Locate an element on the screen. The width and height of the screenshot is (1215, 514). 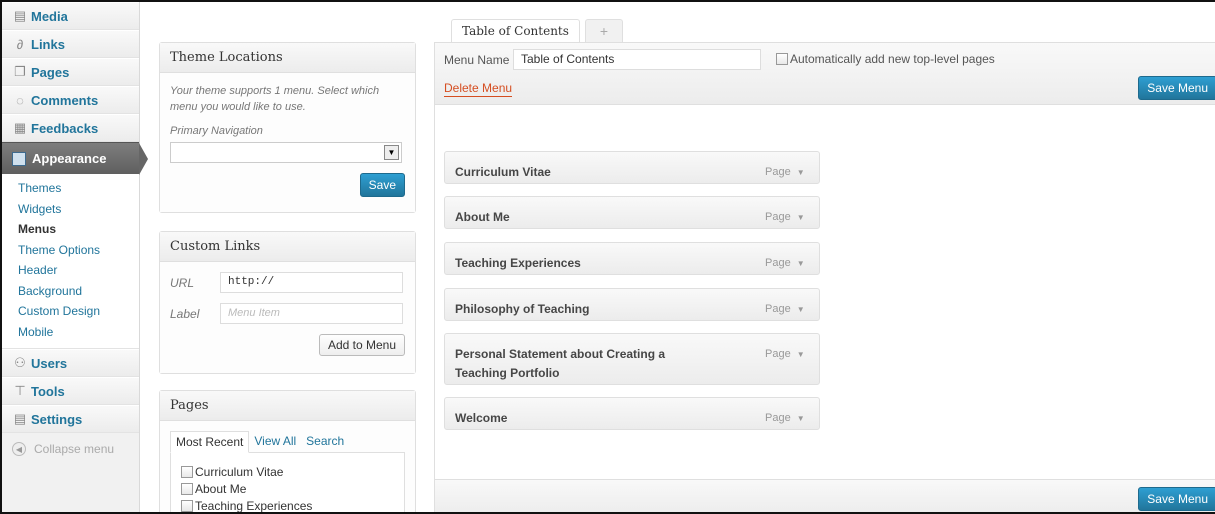
save-menu-button-bottom: Save Menu is located at coordinates (1176, 499).